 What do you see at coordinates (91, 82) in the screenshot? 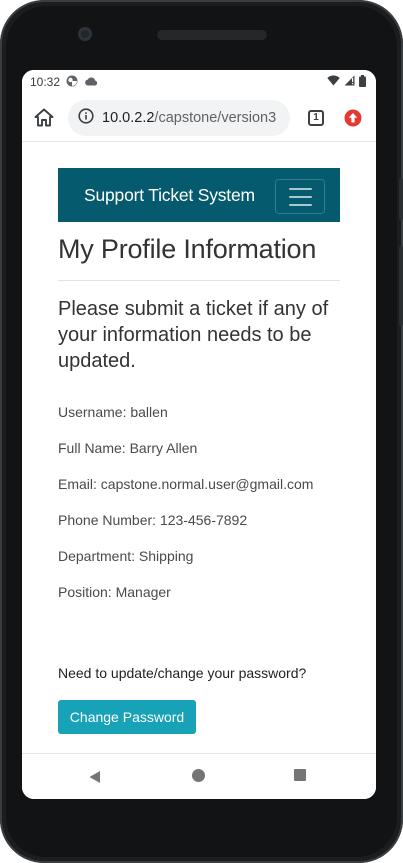
I see `cloud-icon` at bounding box center [91, 82].